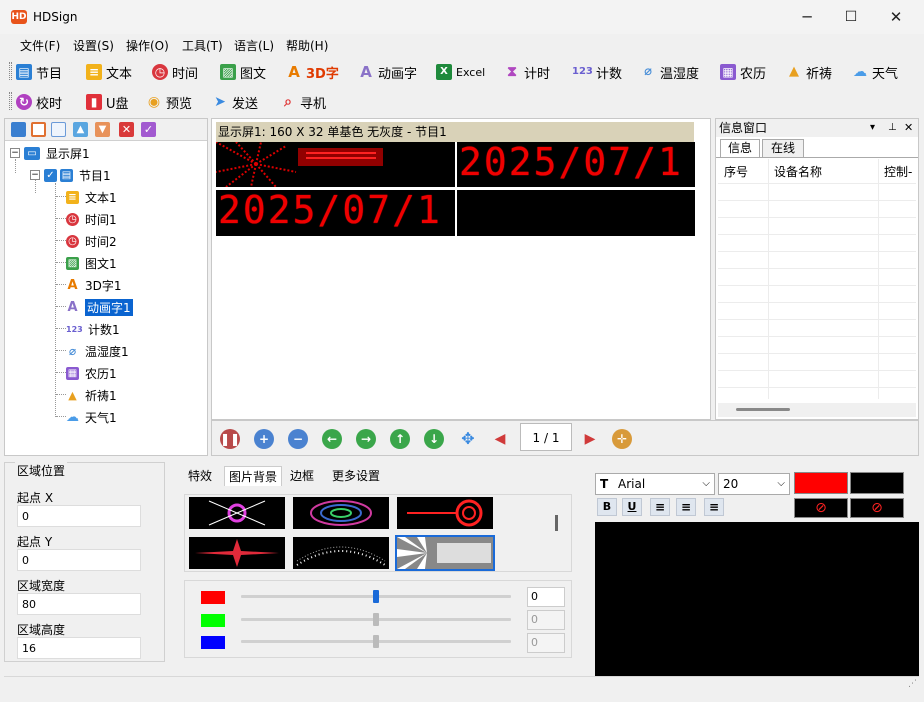 This screenshot has height=702, width=924. I want to click on tree-item-selected: A 动画字1, so click(99, 307).